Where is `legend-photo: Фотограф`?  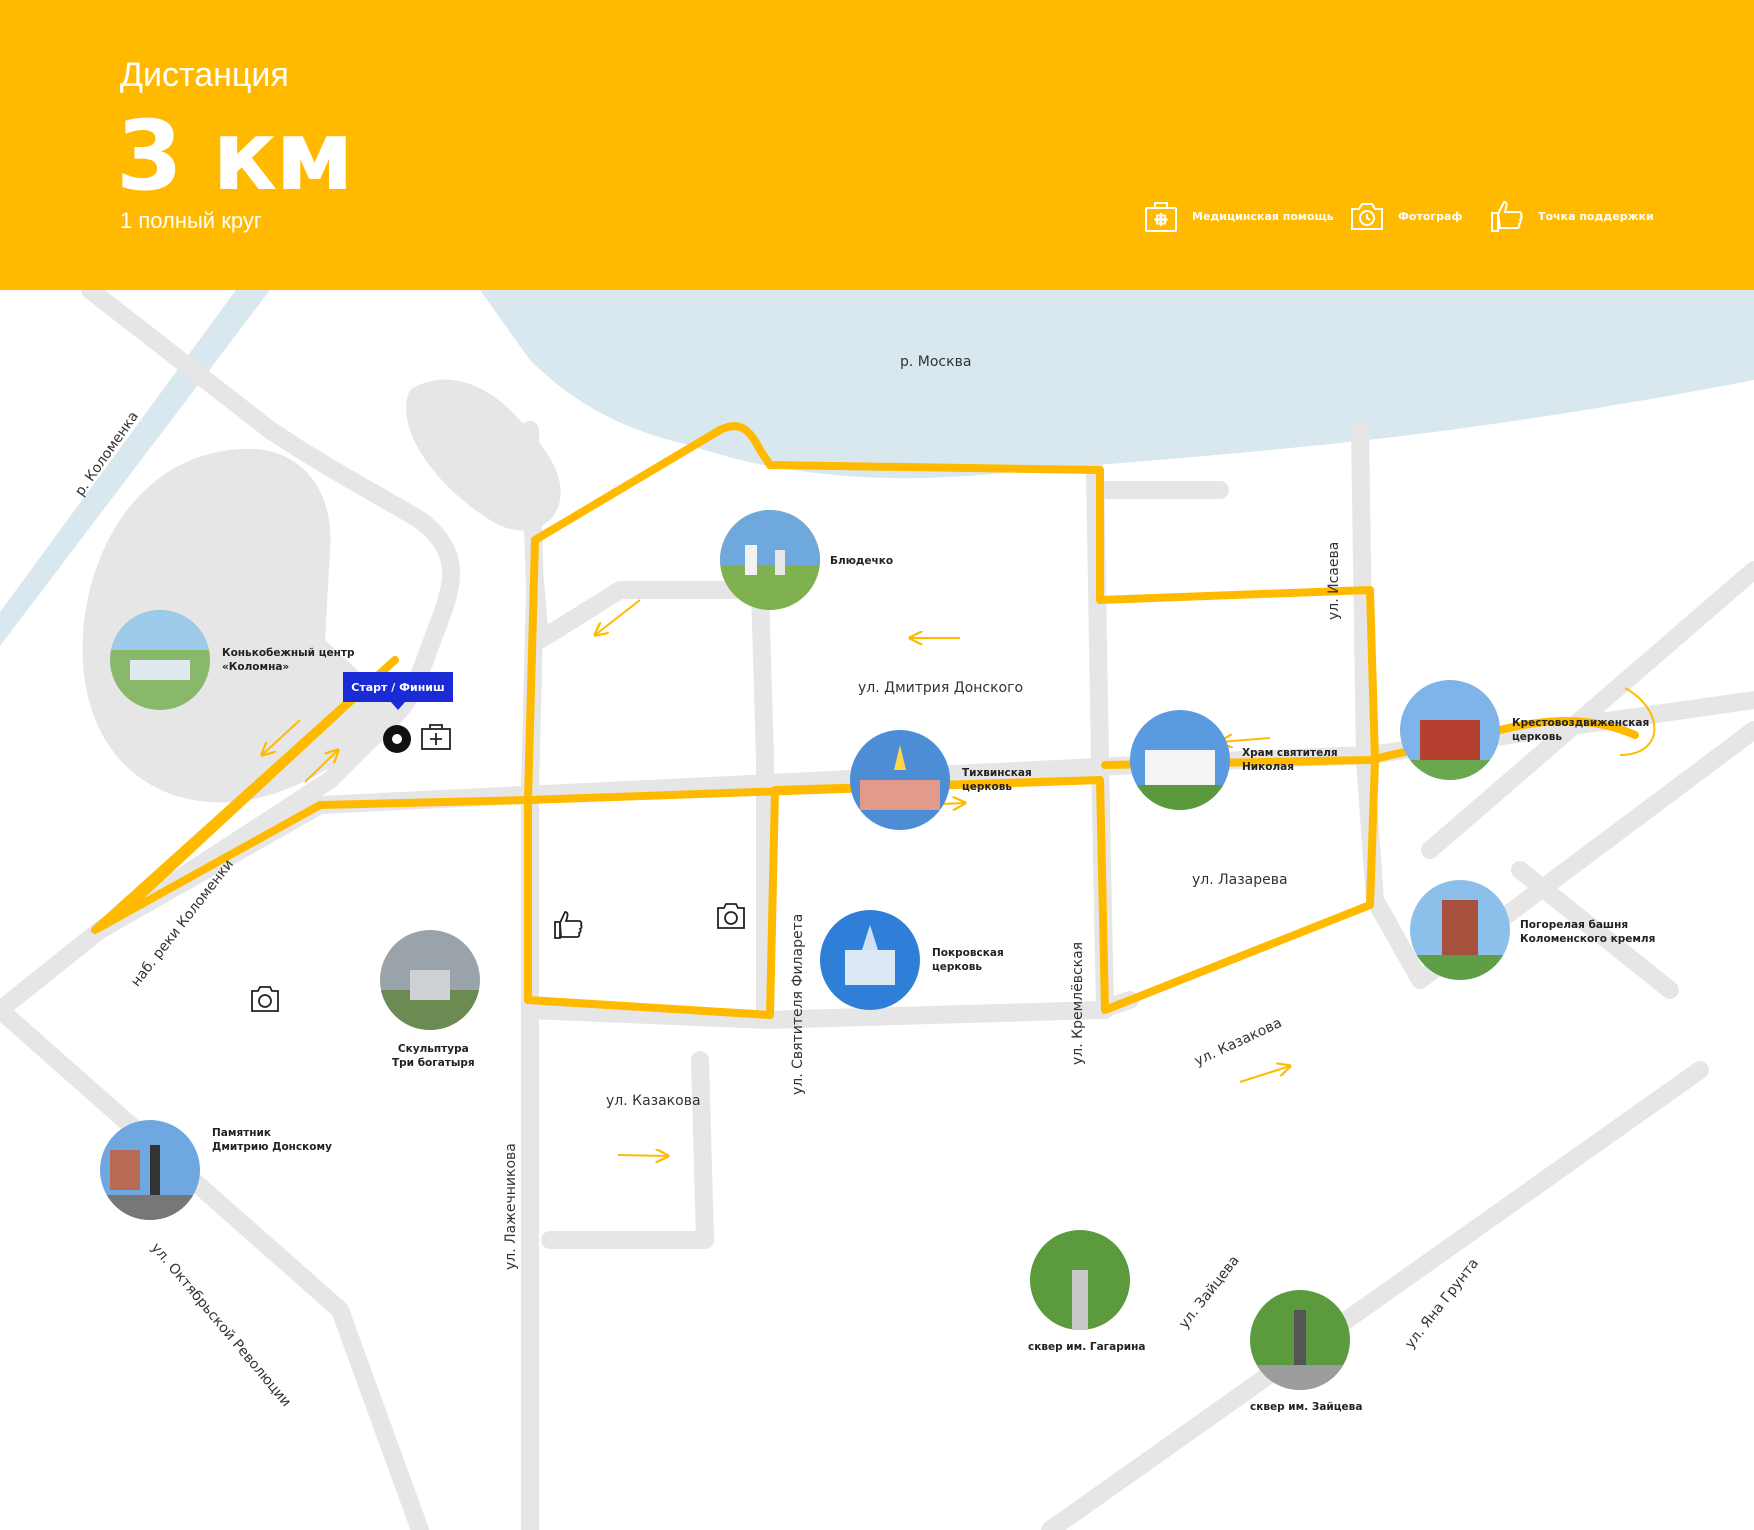 legend-photo: Фотограф is located at coordinates (1406, 216).